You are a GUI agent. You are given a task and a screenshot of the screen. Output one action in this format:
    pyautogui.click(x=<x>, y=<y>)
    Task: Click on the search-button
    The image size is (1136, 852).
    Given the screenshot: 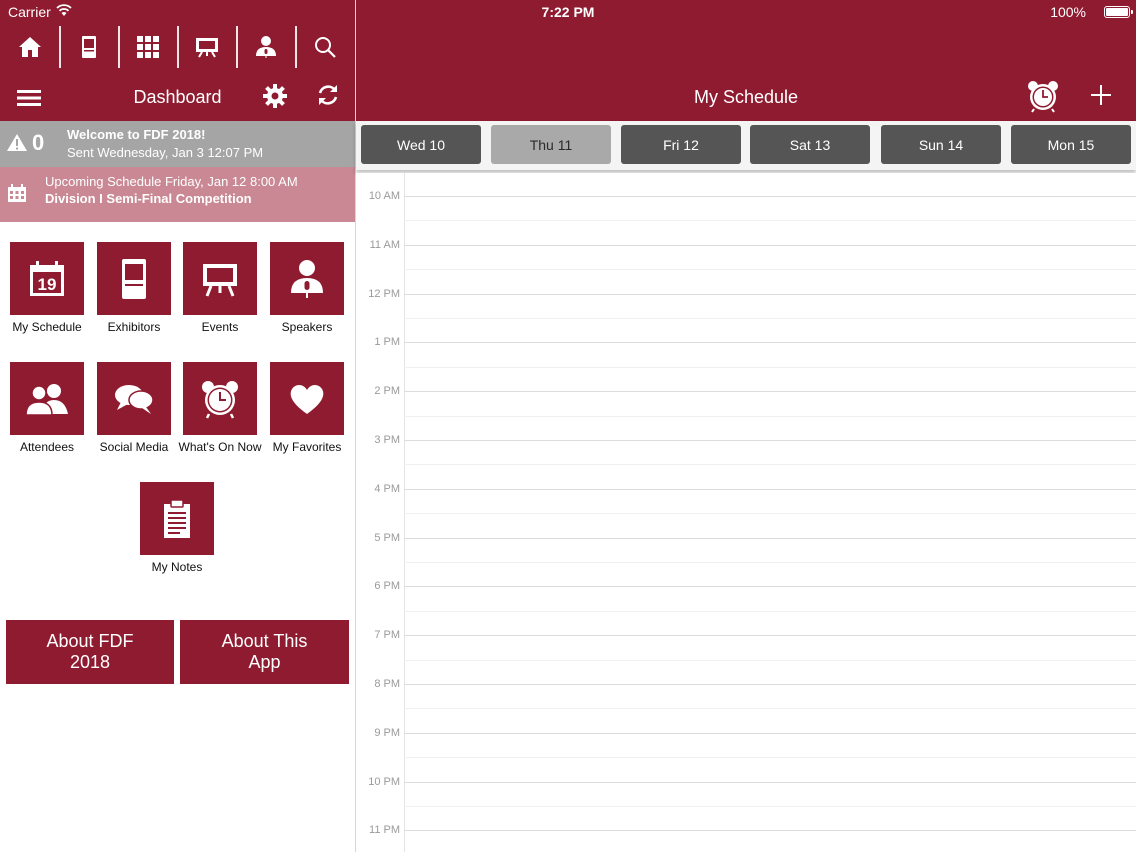 What is the action you would take?
    pyautogui.click(x=324, y=47)
    